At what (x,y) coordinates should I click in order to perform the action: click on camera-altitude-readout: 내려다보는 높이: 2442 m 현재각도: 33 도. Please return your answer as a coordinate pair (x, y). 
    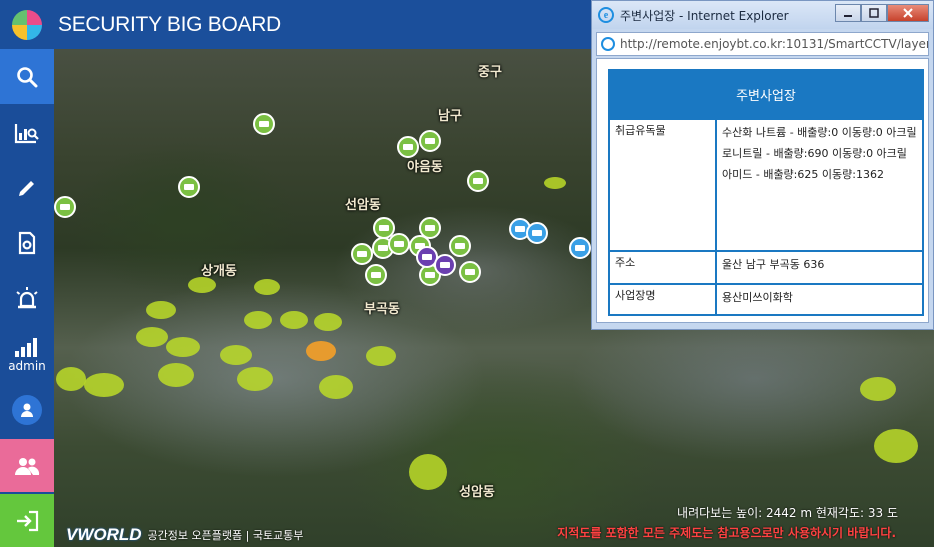
    Looking at the image, I should click on (787, 513).